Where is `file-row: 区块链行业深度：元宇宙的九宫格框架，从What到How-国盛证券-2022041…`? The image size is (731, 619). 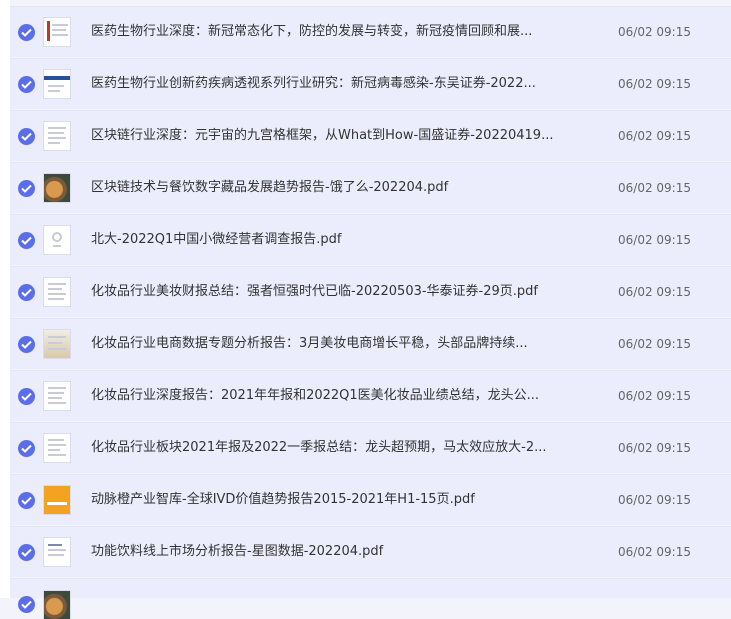
file-row: 区块链行业深度：元宇宙的九宫格框架，从What到How-国盛证券-2022041… is located at coordinates (370, 135).